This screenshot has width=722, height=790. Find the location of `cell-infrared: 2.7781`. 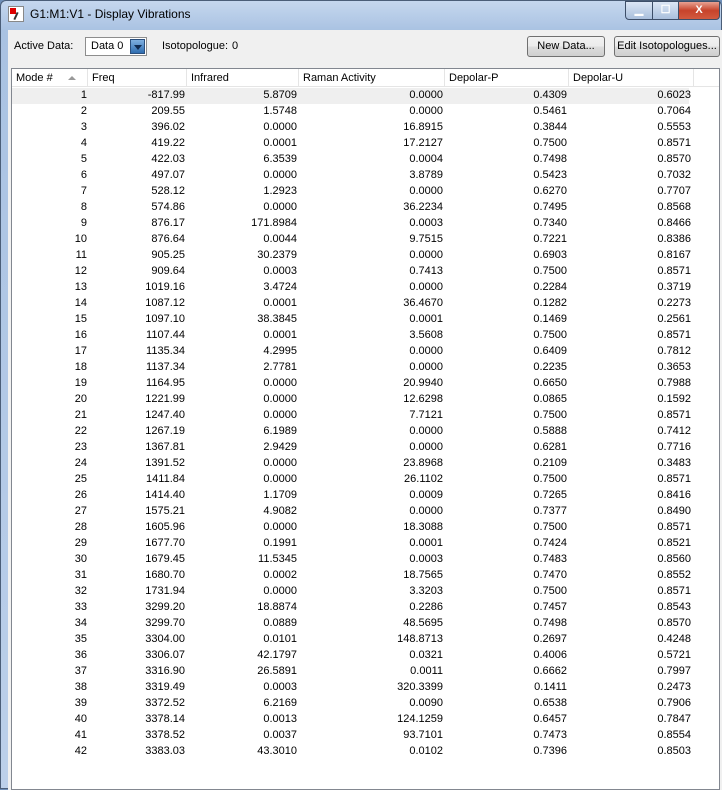

cell-infrared: 2.7781 is located at coordinates (280, 367).